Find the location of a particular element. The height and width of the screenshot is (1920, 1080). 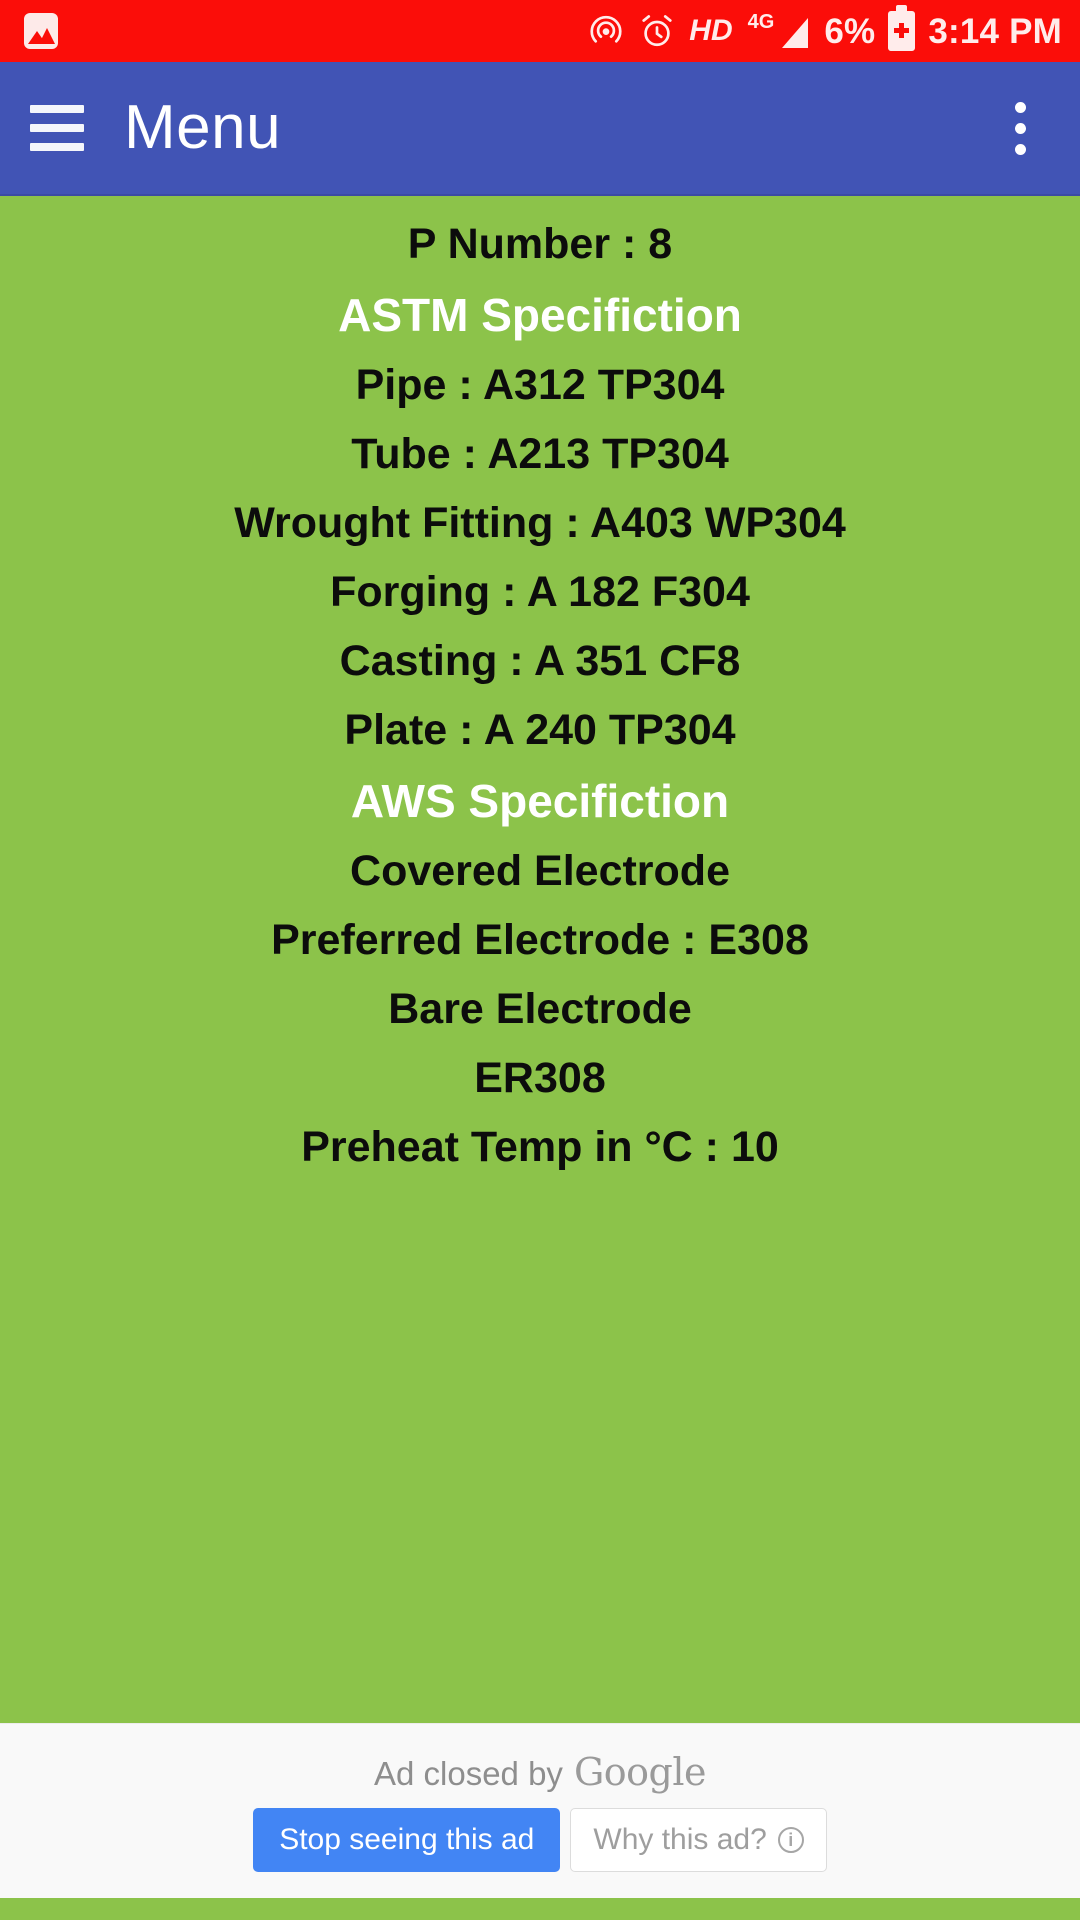

list-item: Wrought Fitting : A403 WP304 is located at coordinates (540, 523).